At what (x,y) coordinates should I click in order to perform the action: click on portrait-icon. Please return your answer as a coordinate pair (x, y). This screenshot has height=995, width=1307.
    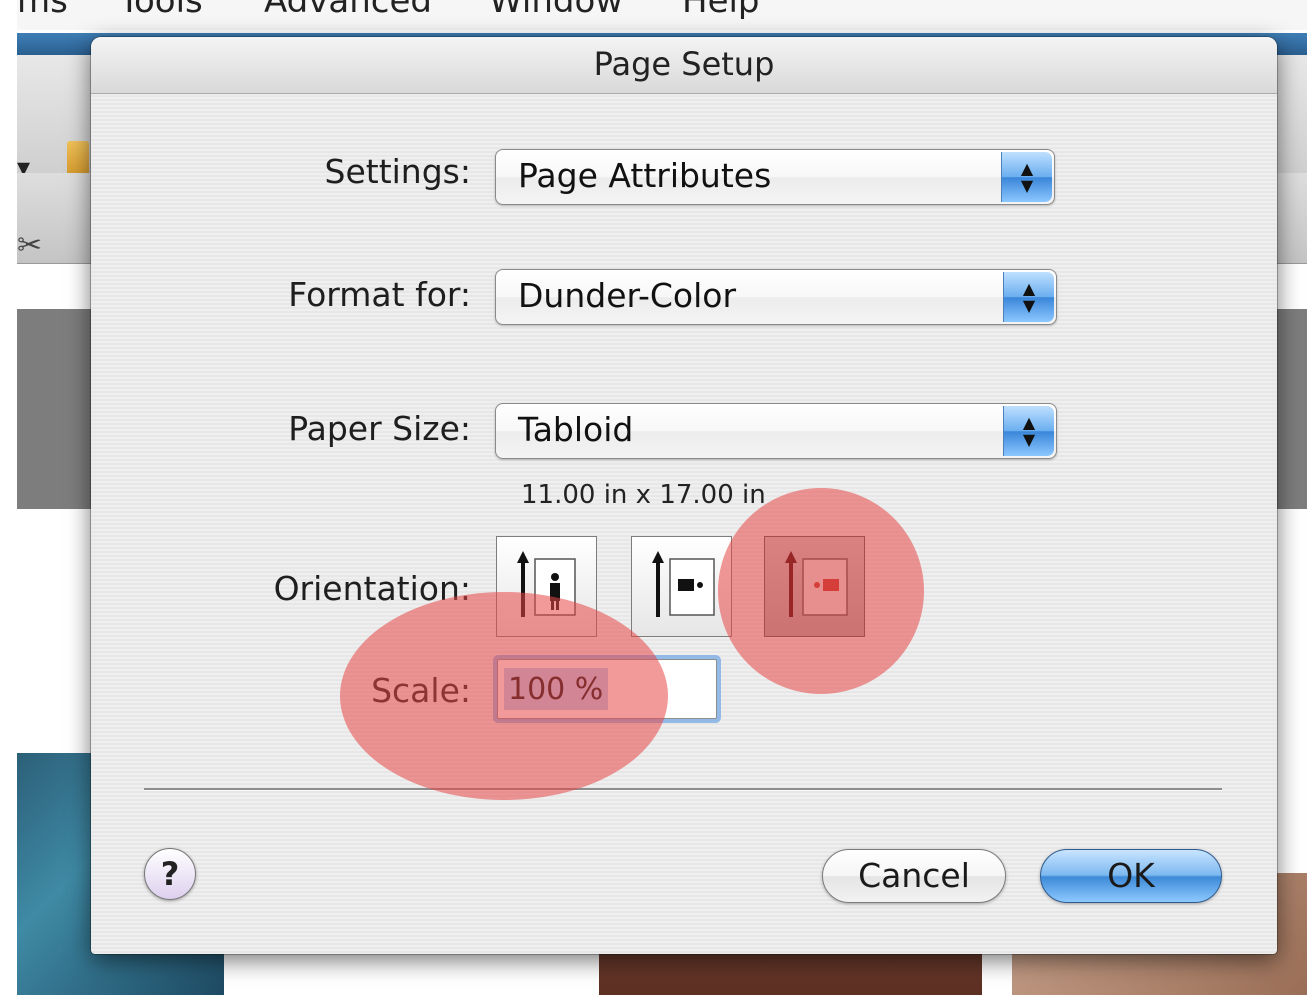
    Looking at the image, I should click on (546, 584).